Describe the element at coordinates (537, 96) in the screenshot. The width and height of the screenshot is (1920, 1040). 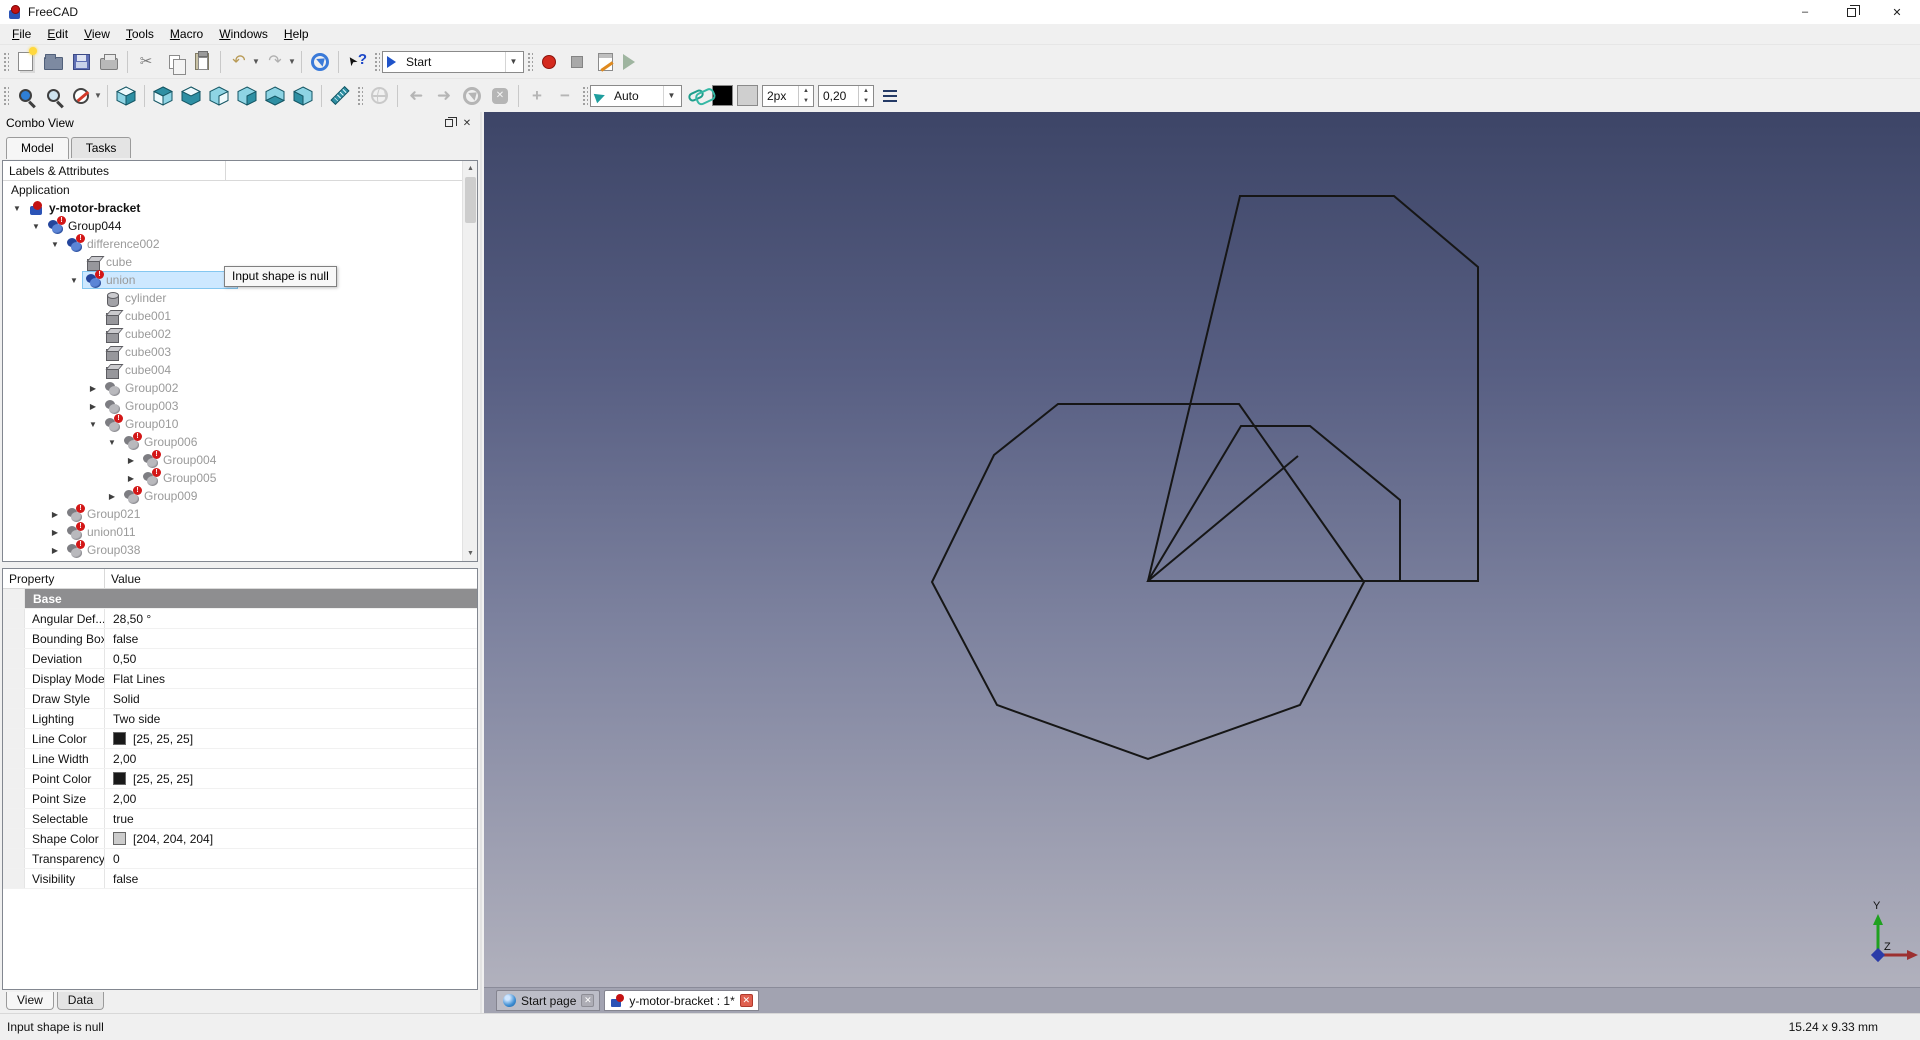
I see `zoom-in-button: +` at that location.